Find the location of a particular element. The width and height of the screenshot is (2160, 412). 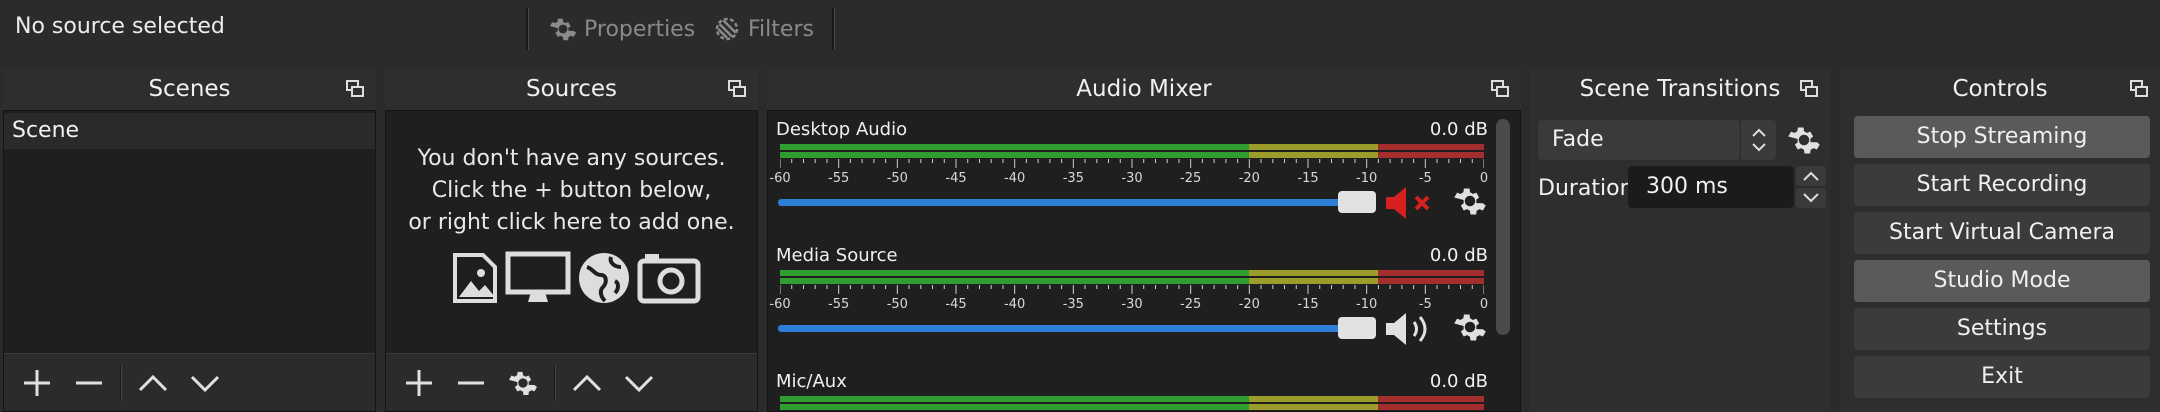

scene-transitions-body: Fade Duration 300 ms is located at coordinates (1680, 261).